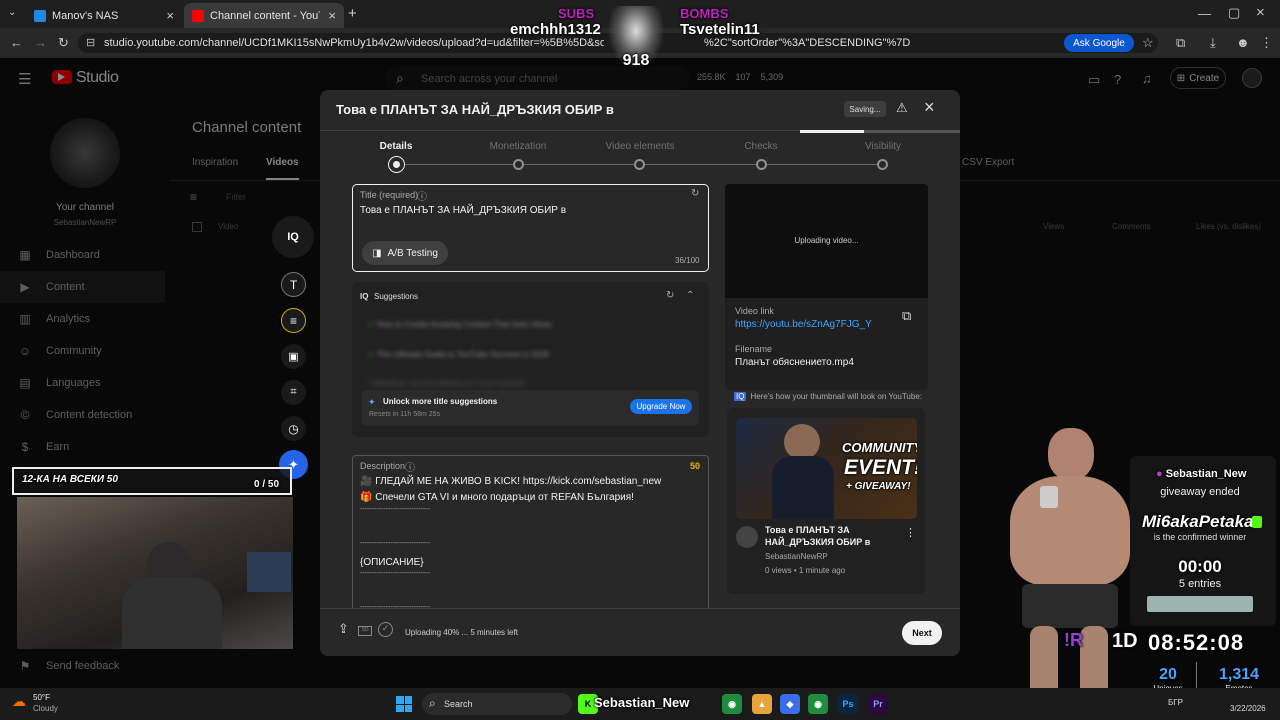  Describe the element at coordinates (883, 146) in the screenshot. I see `step-visibility-label: Visibility` at that location.